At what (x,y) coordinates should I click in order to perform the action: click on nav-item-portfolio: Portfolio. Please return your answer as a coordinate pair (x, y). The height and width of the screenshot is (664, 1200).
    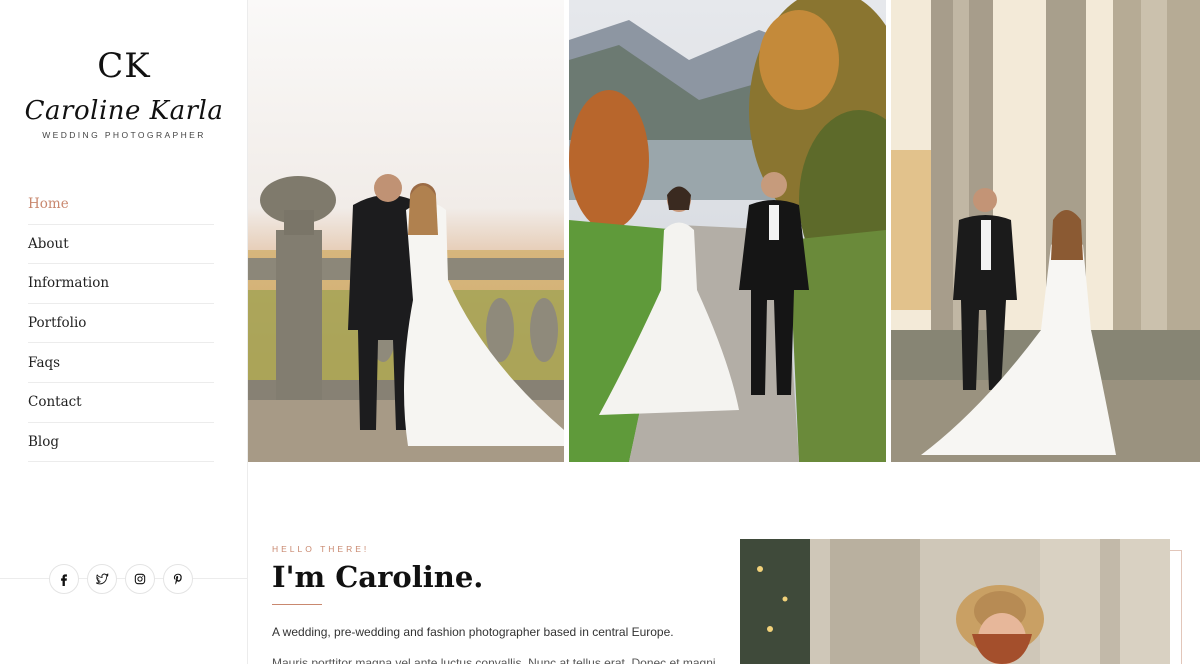
    Looking at the image, I should click on (121, 324).